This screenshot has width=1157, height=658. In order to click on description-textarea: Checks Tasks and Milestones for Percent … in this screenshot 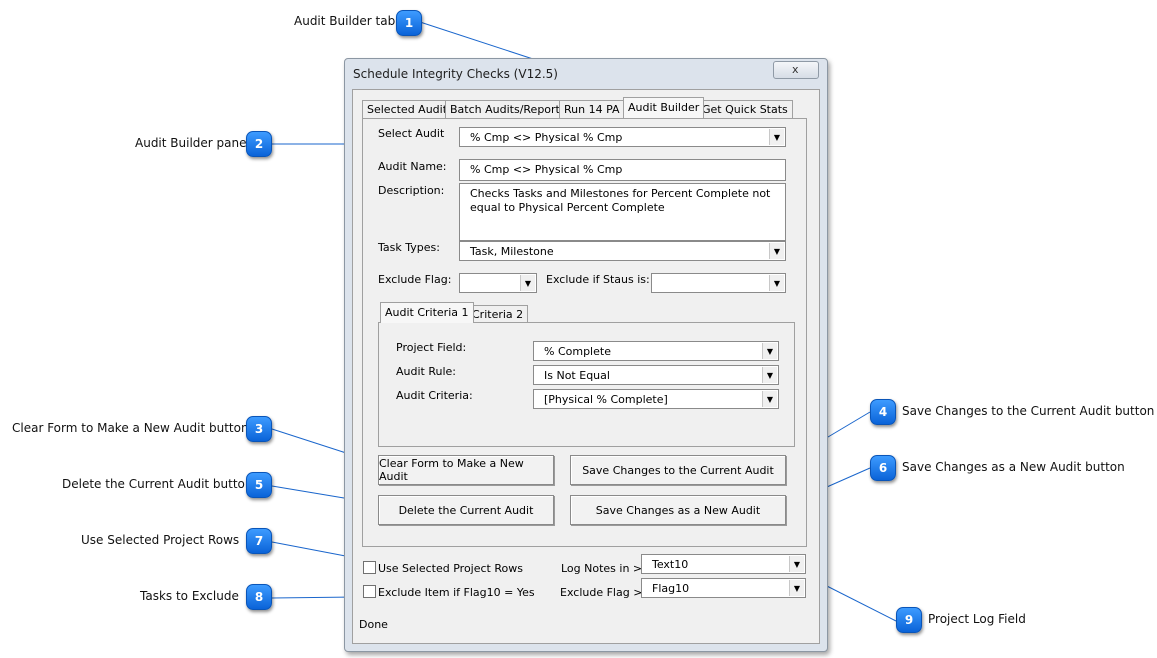, I will do `click(622, 212)`.